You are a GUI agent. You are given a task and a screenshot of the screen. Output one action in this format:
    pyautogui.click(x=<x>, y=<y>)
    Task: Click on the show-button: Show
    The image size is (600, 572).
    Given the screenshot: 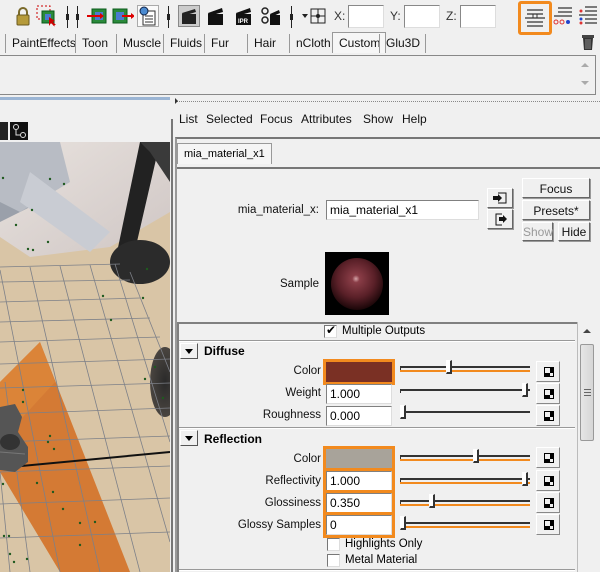 What is the action you would take?
    pyautogui.click(x=537, y=231)
    